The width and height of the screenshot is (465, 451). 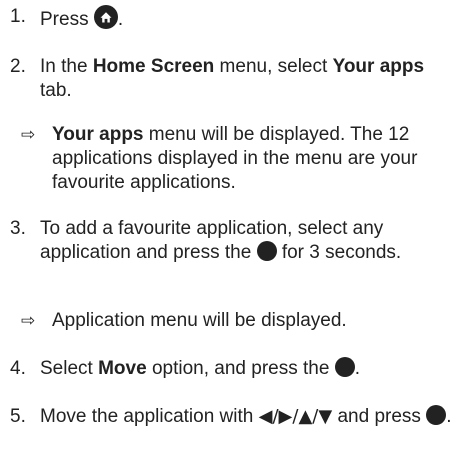 I want to click on step-number: 1., so click(x=18, y=16).